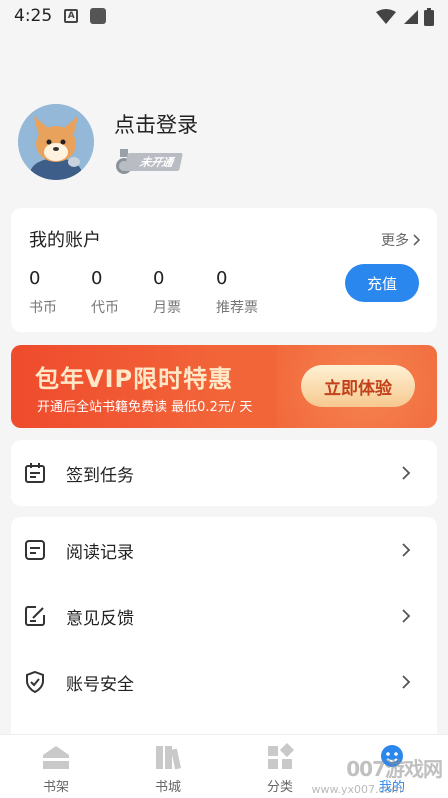 This screenshot has height=798, width=448. I want to click on more-label: 更多, so click(395, 241).